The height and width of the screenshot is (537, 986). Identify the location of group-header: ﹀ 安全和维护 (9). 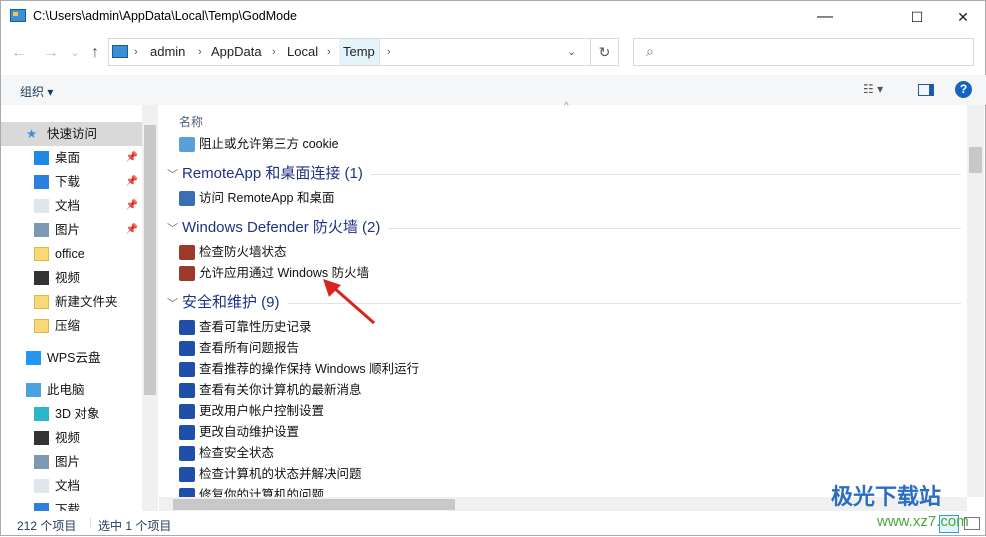
(564, 303).